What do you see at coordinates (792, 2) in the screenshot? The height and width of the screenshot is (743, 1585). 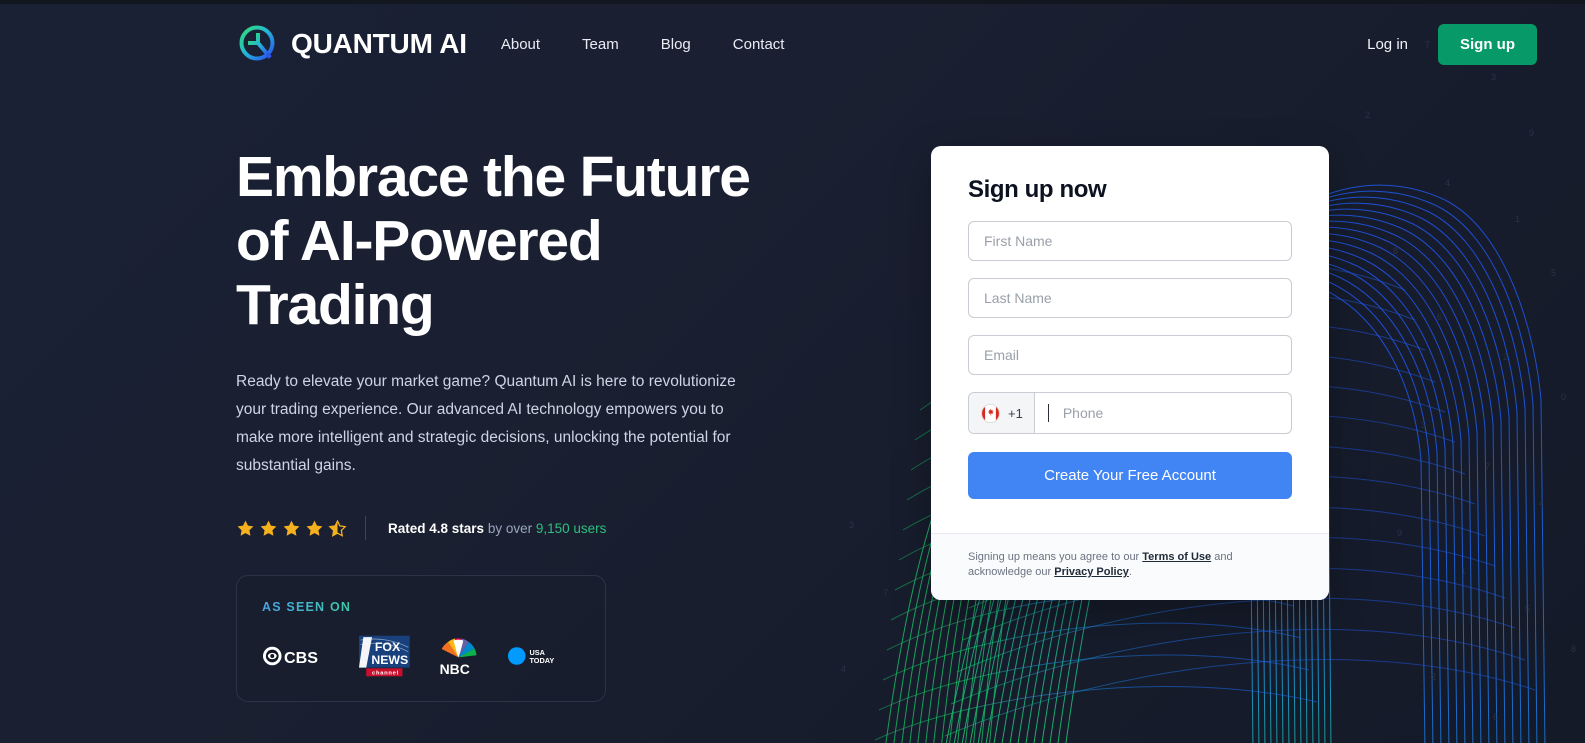 I see `browser-top-edge` at bounding box center [792, 2].